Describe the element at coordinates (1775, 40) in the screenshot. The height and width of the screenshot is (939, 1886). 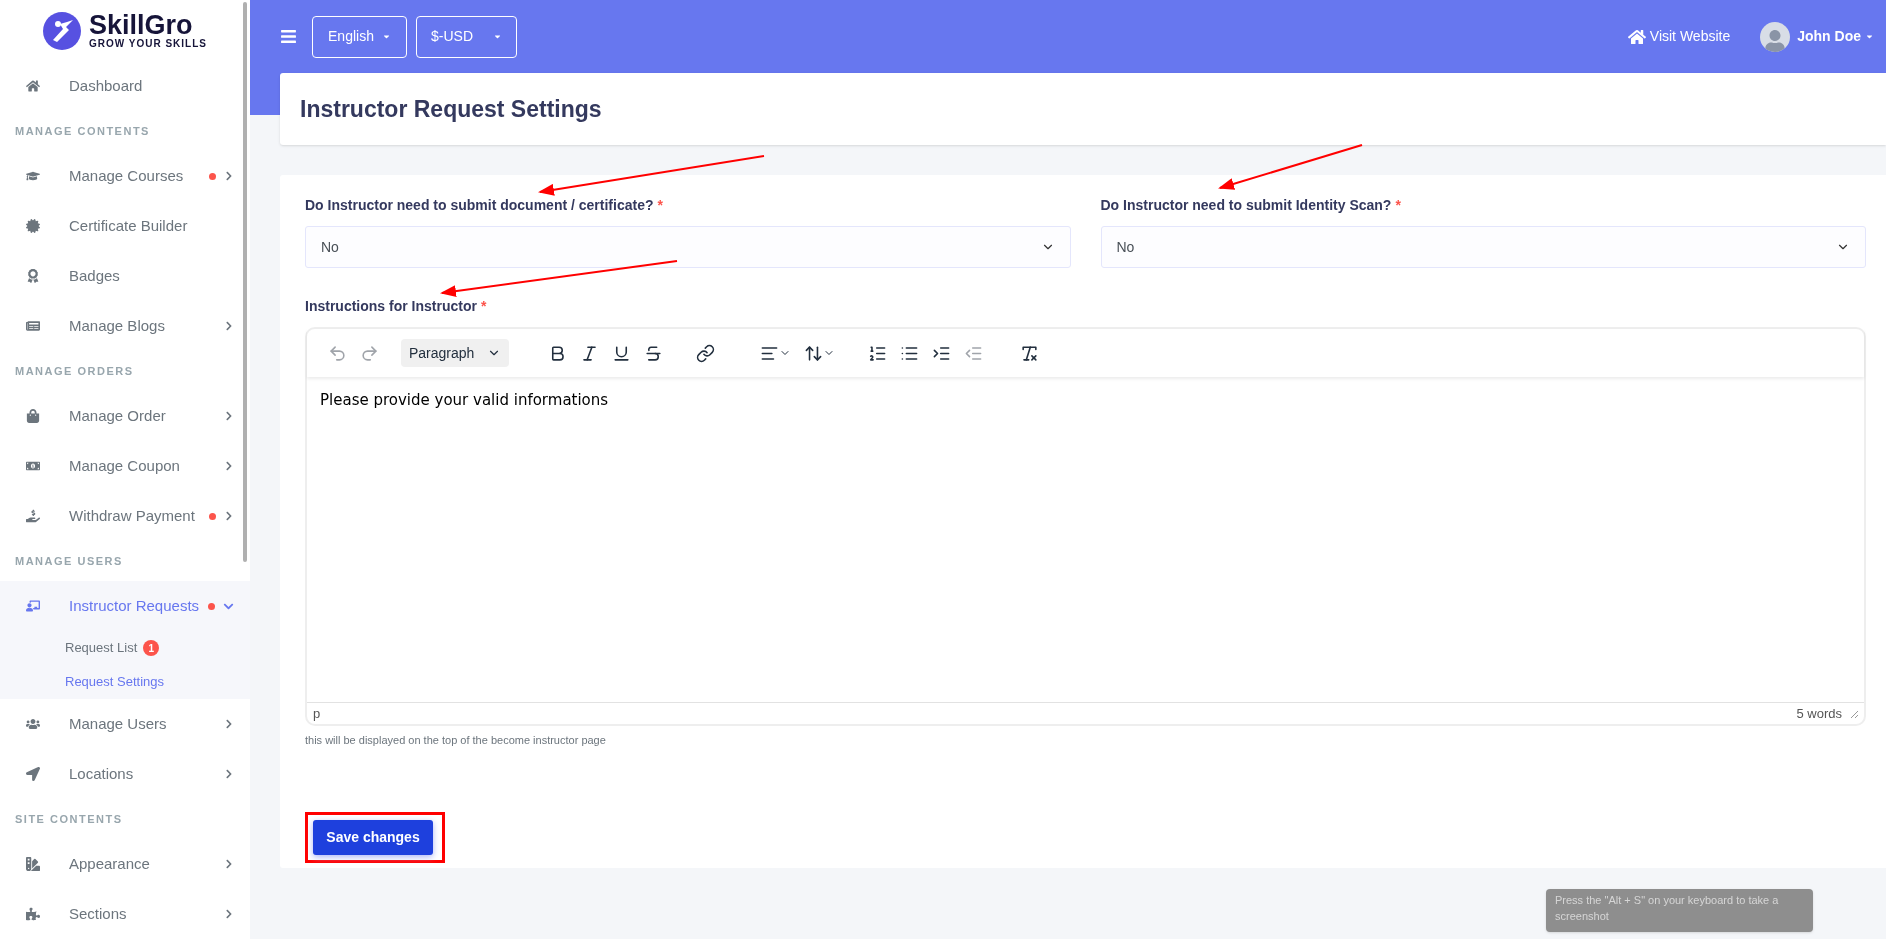
I see `user-silhouette-icon` at that location.